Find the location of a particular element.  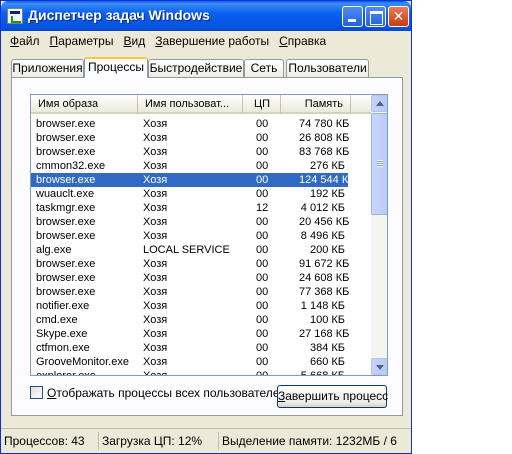

table-row: alg.exe LOCAL SERVICE 00 200 КБ is located at coordinates (189, 250).